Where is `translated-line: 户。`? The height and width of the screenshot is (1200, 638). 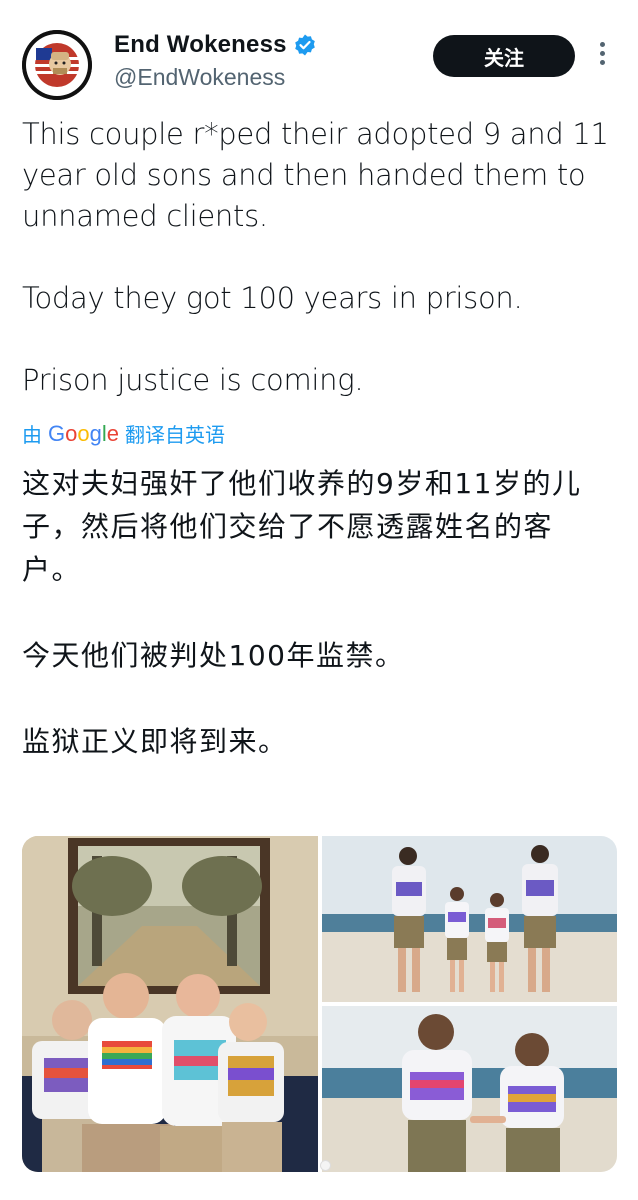
translated-line: 户。 is located at coordinates (52, 569).